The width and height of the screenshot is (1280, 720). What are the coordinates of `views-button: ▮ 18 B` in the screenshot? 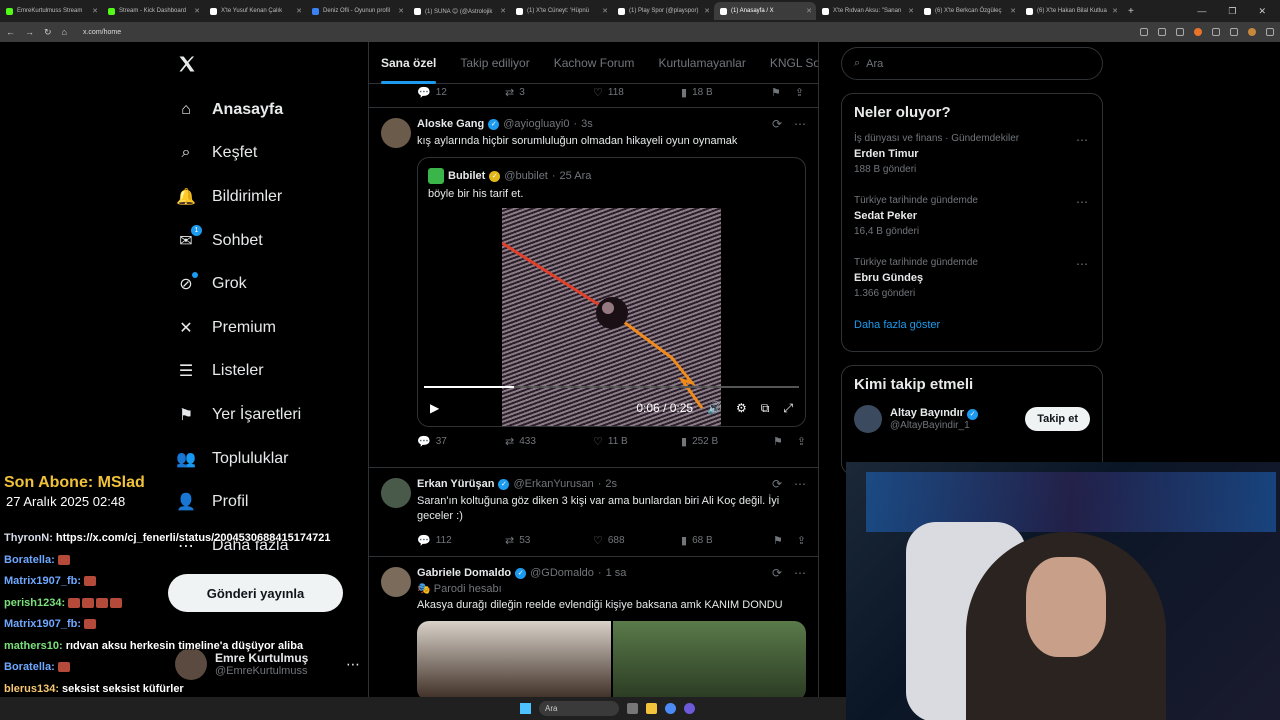 It's located at (725, 92).